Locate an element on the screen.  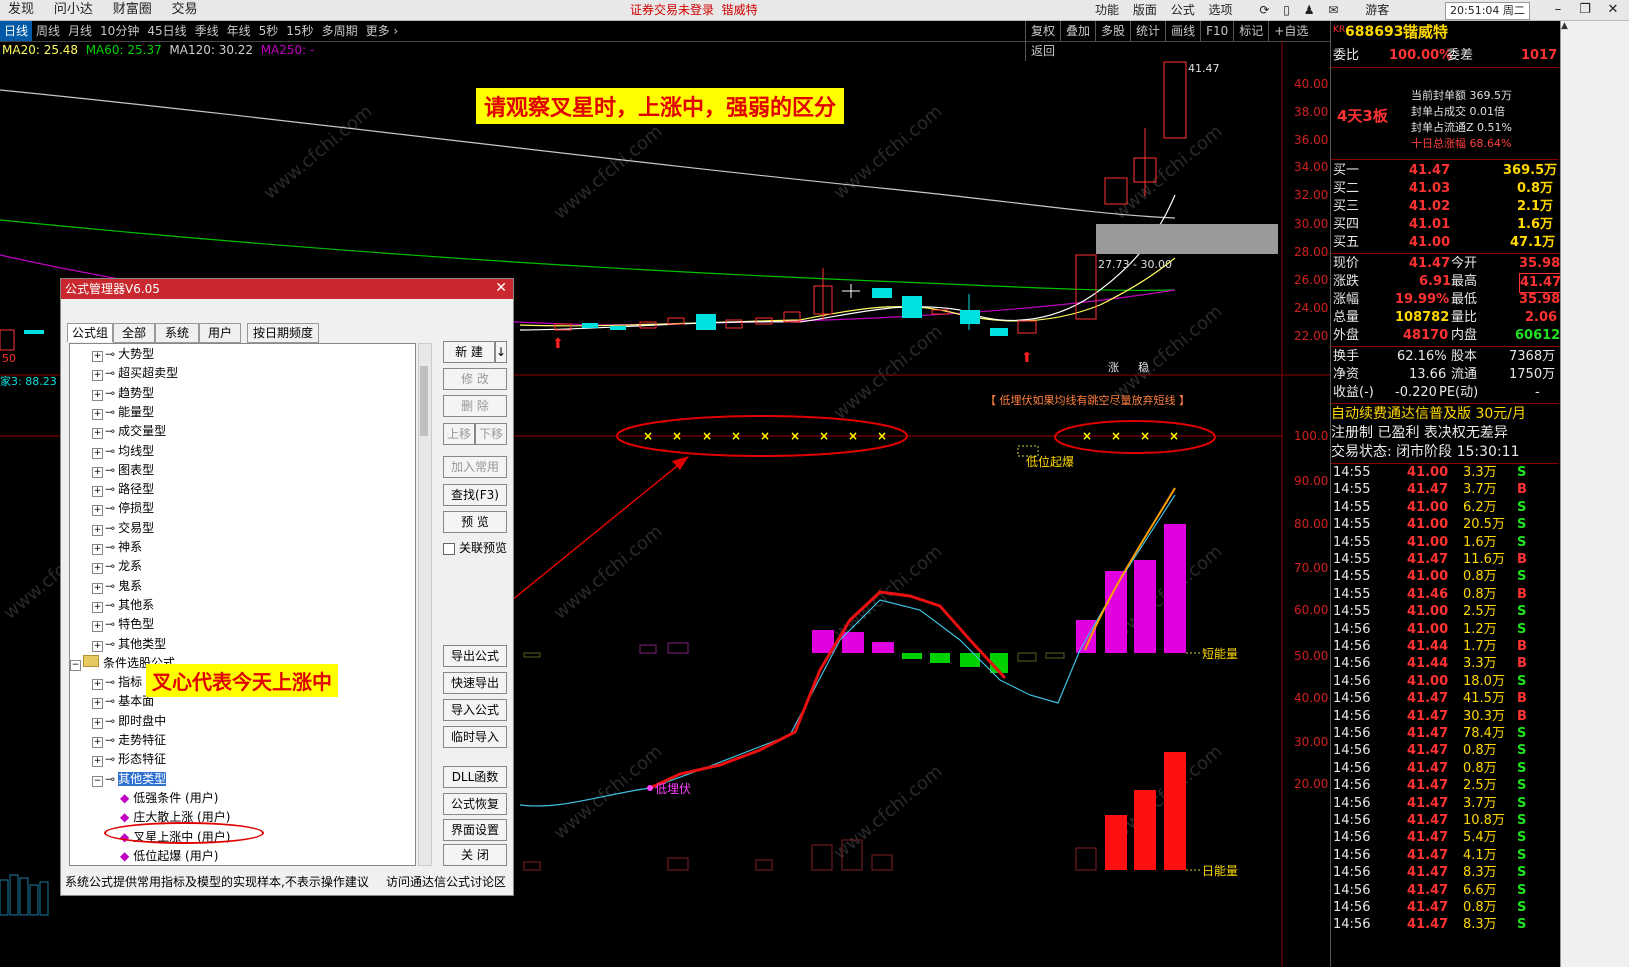
period-10min: 10分钟 is located at coordinates (119, 31).